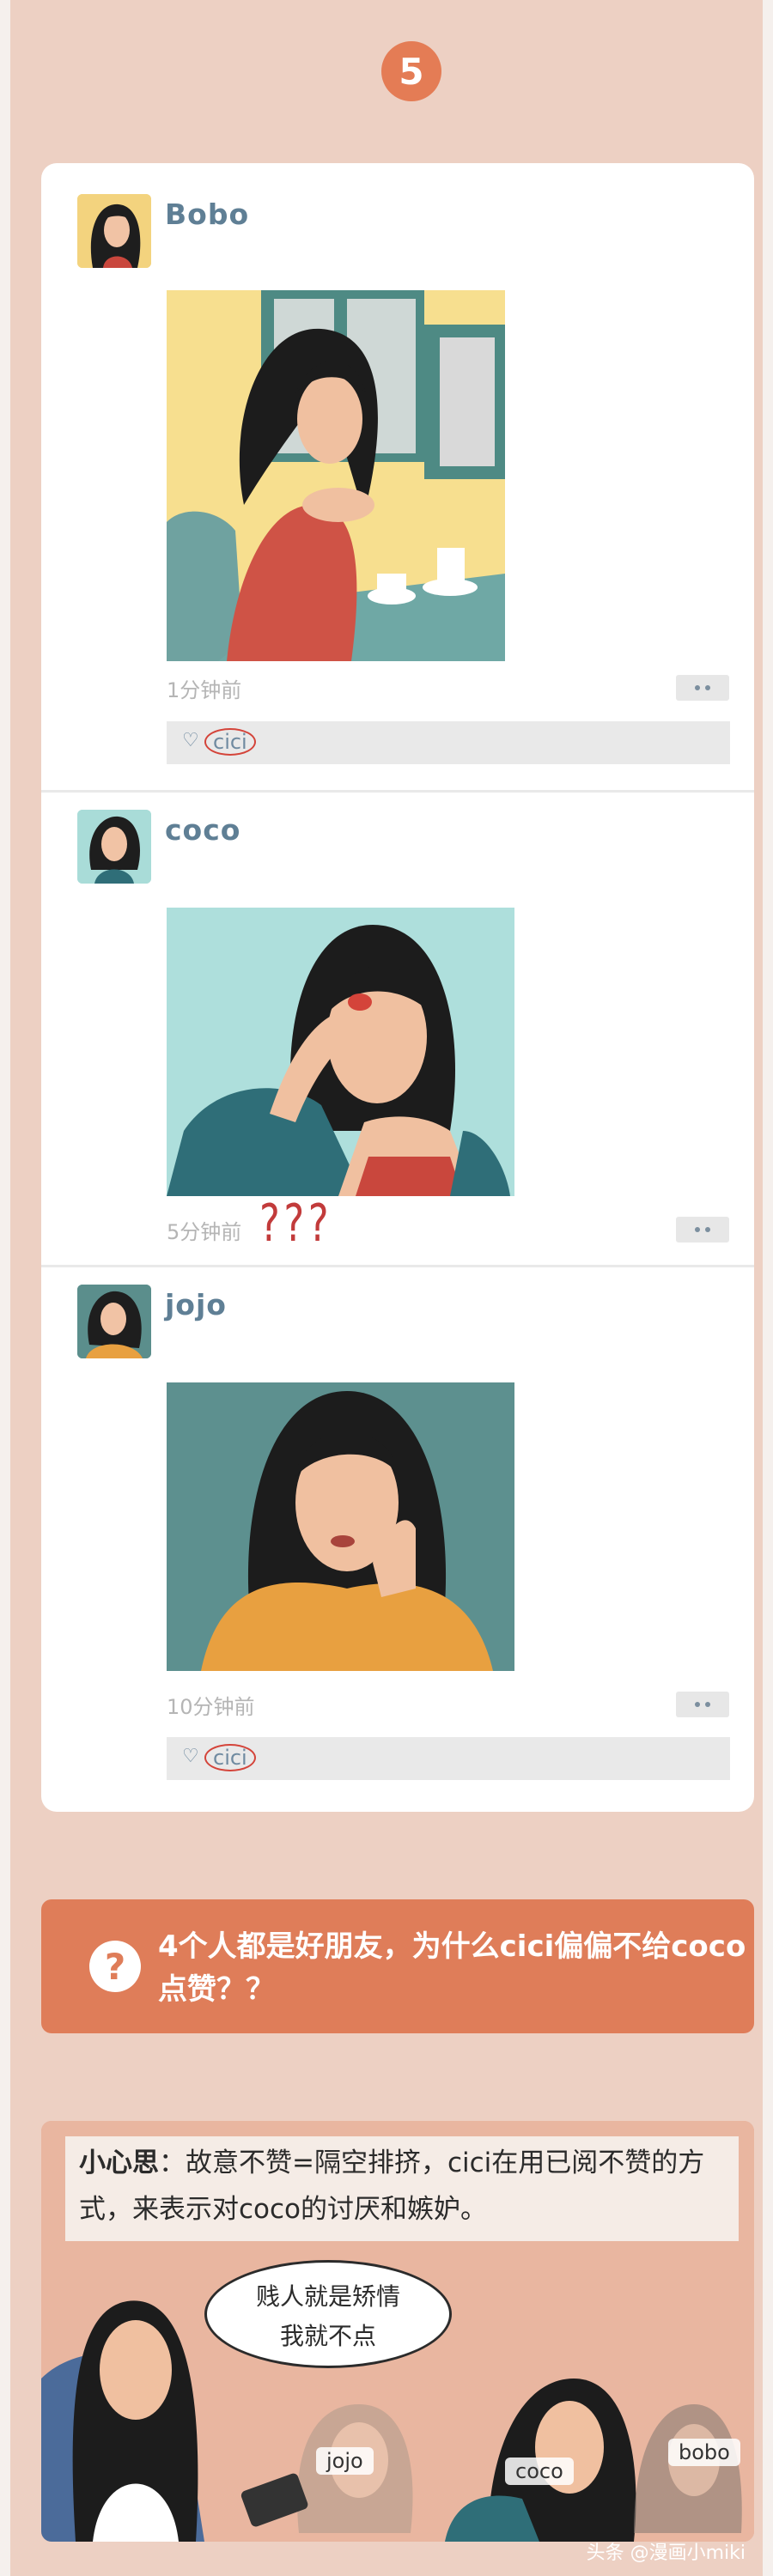 This screenshot has width=773, height=2576. What do you see at coordinates (539, 2471) in the screenshot?
I see `name-tag: coco` at bounding box center [539, 2471].